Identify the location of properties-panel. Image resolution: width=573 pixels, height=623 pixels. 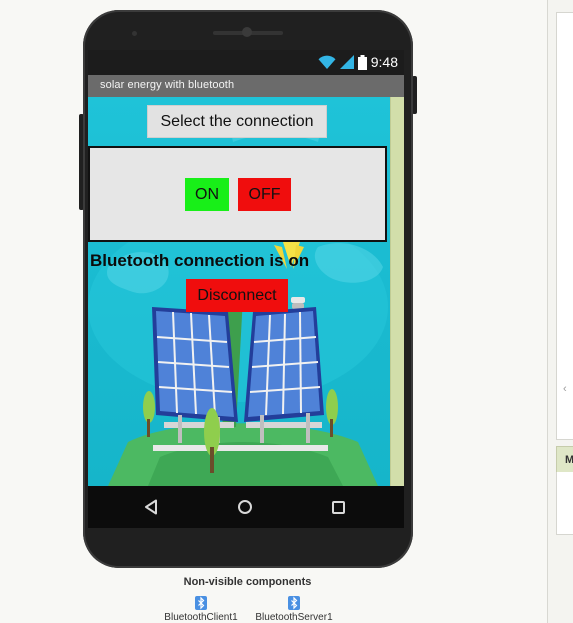
(564, 226).